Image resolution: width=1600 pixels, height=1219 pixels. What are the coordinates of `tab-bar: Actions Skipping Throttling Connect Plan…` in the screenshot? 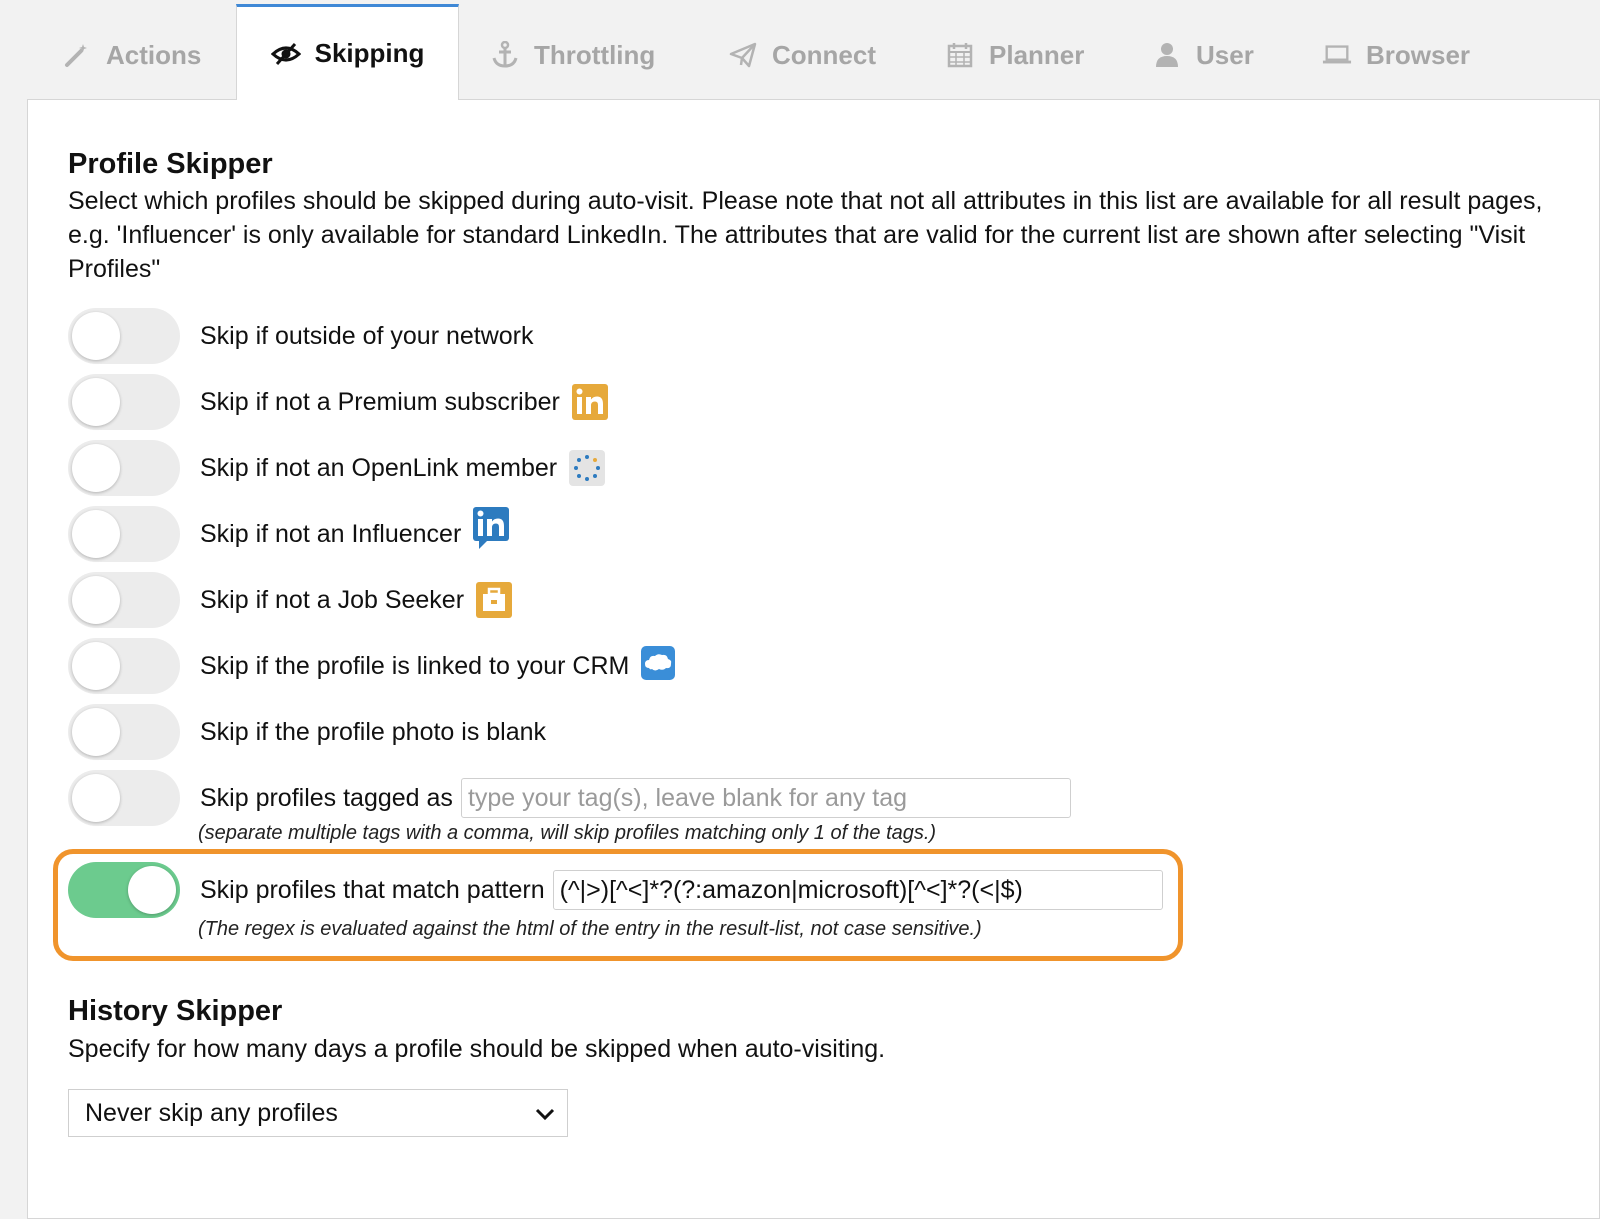 It's located at (800, 50).